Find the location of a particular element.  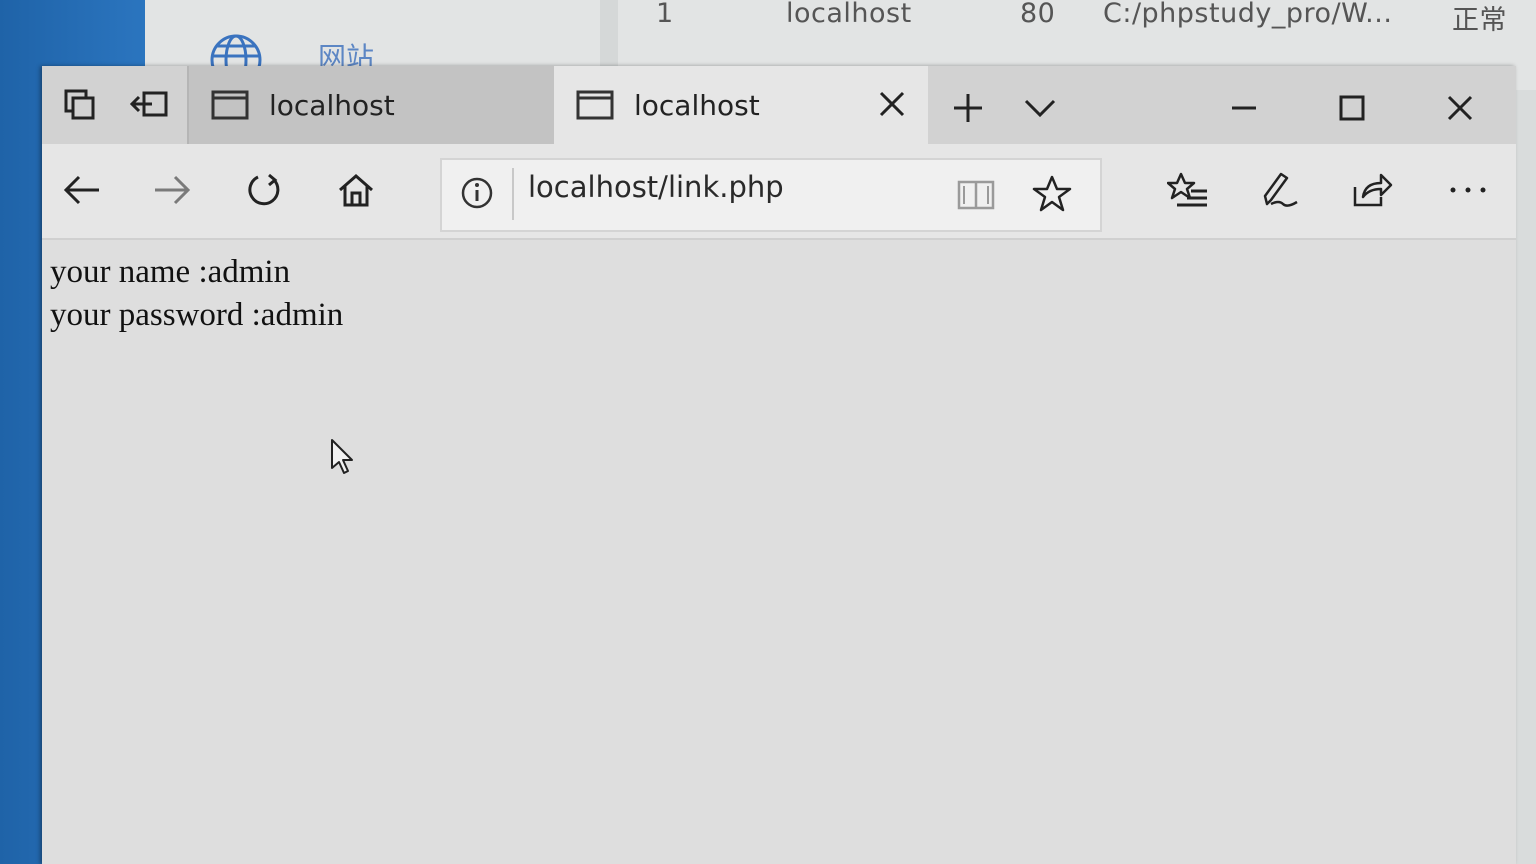

plus-icon is located at coordinates (968, 108).